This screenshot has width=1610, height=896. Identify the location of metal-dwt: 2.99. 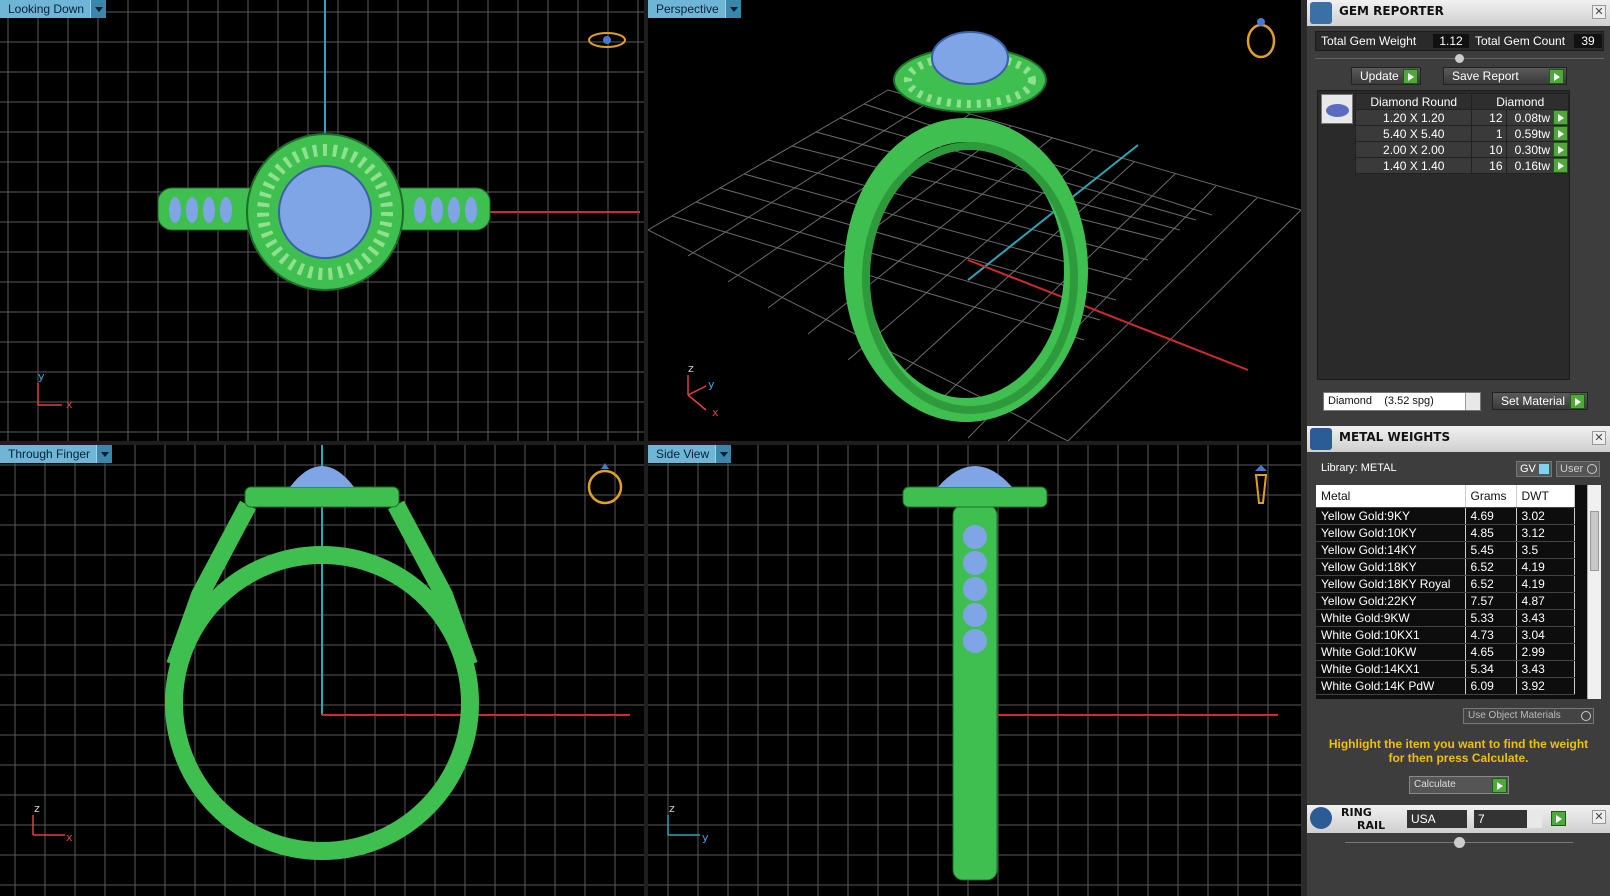
(1545, 652).